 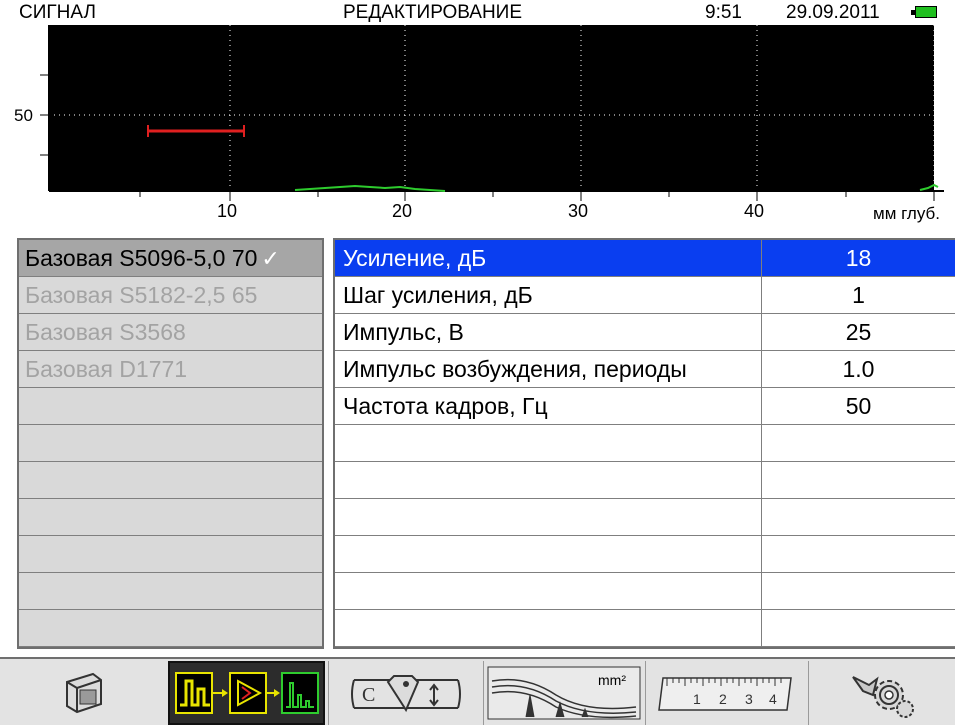 I want to click on list-item: Базовая D1771, so click(x=170, y=369).